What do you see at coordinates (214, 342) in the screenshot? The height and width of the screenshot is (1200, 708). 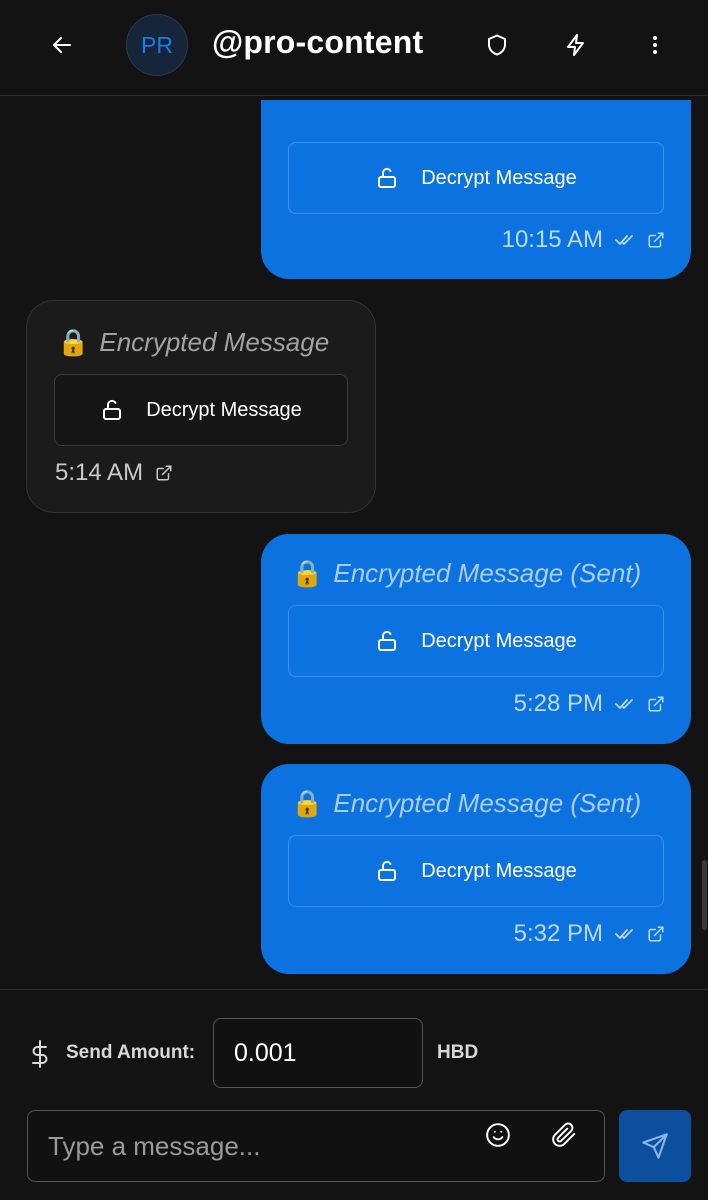 I see `encrypted-title-text: Encrypted Message` at bounding box center [214, 342].